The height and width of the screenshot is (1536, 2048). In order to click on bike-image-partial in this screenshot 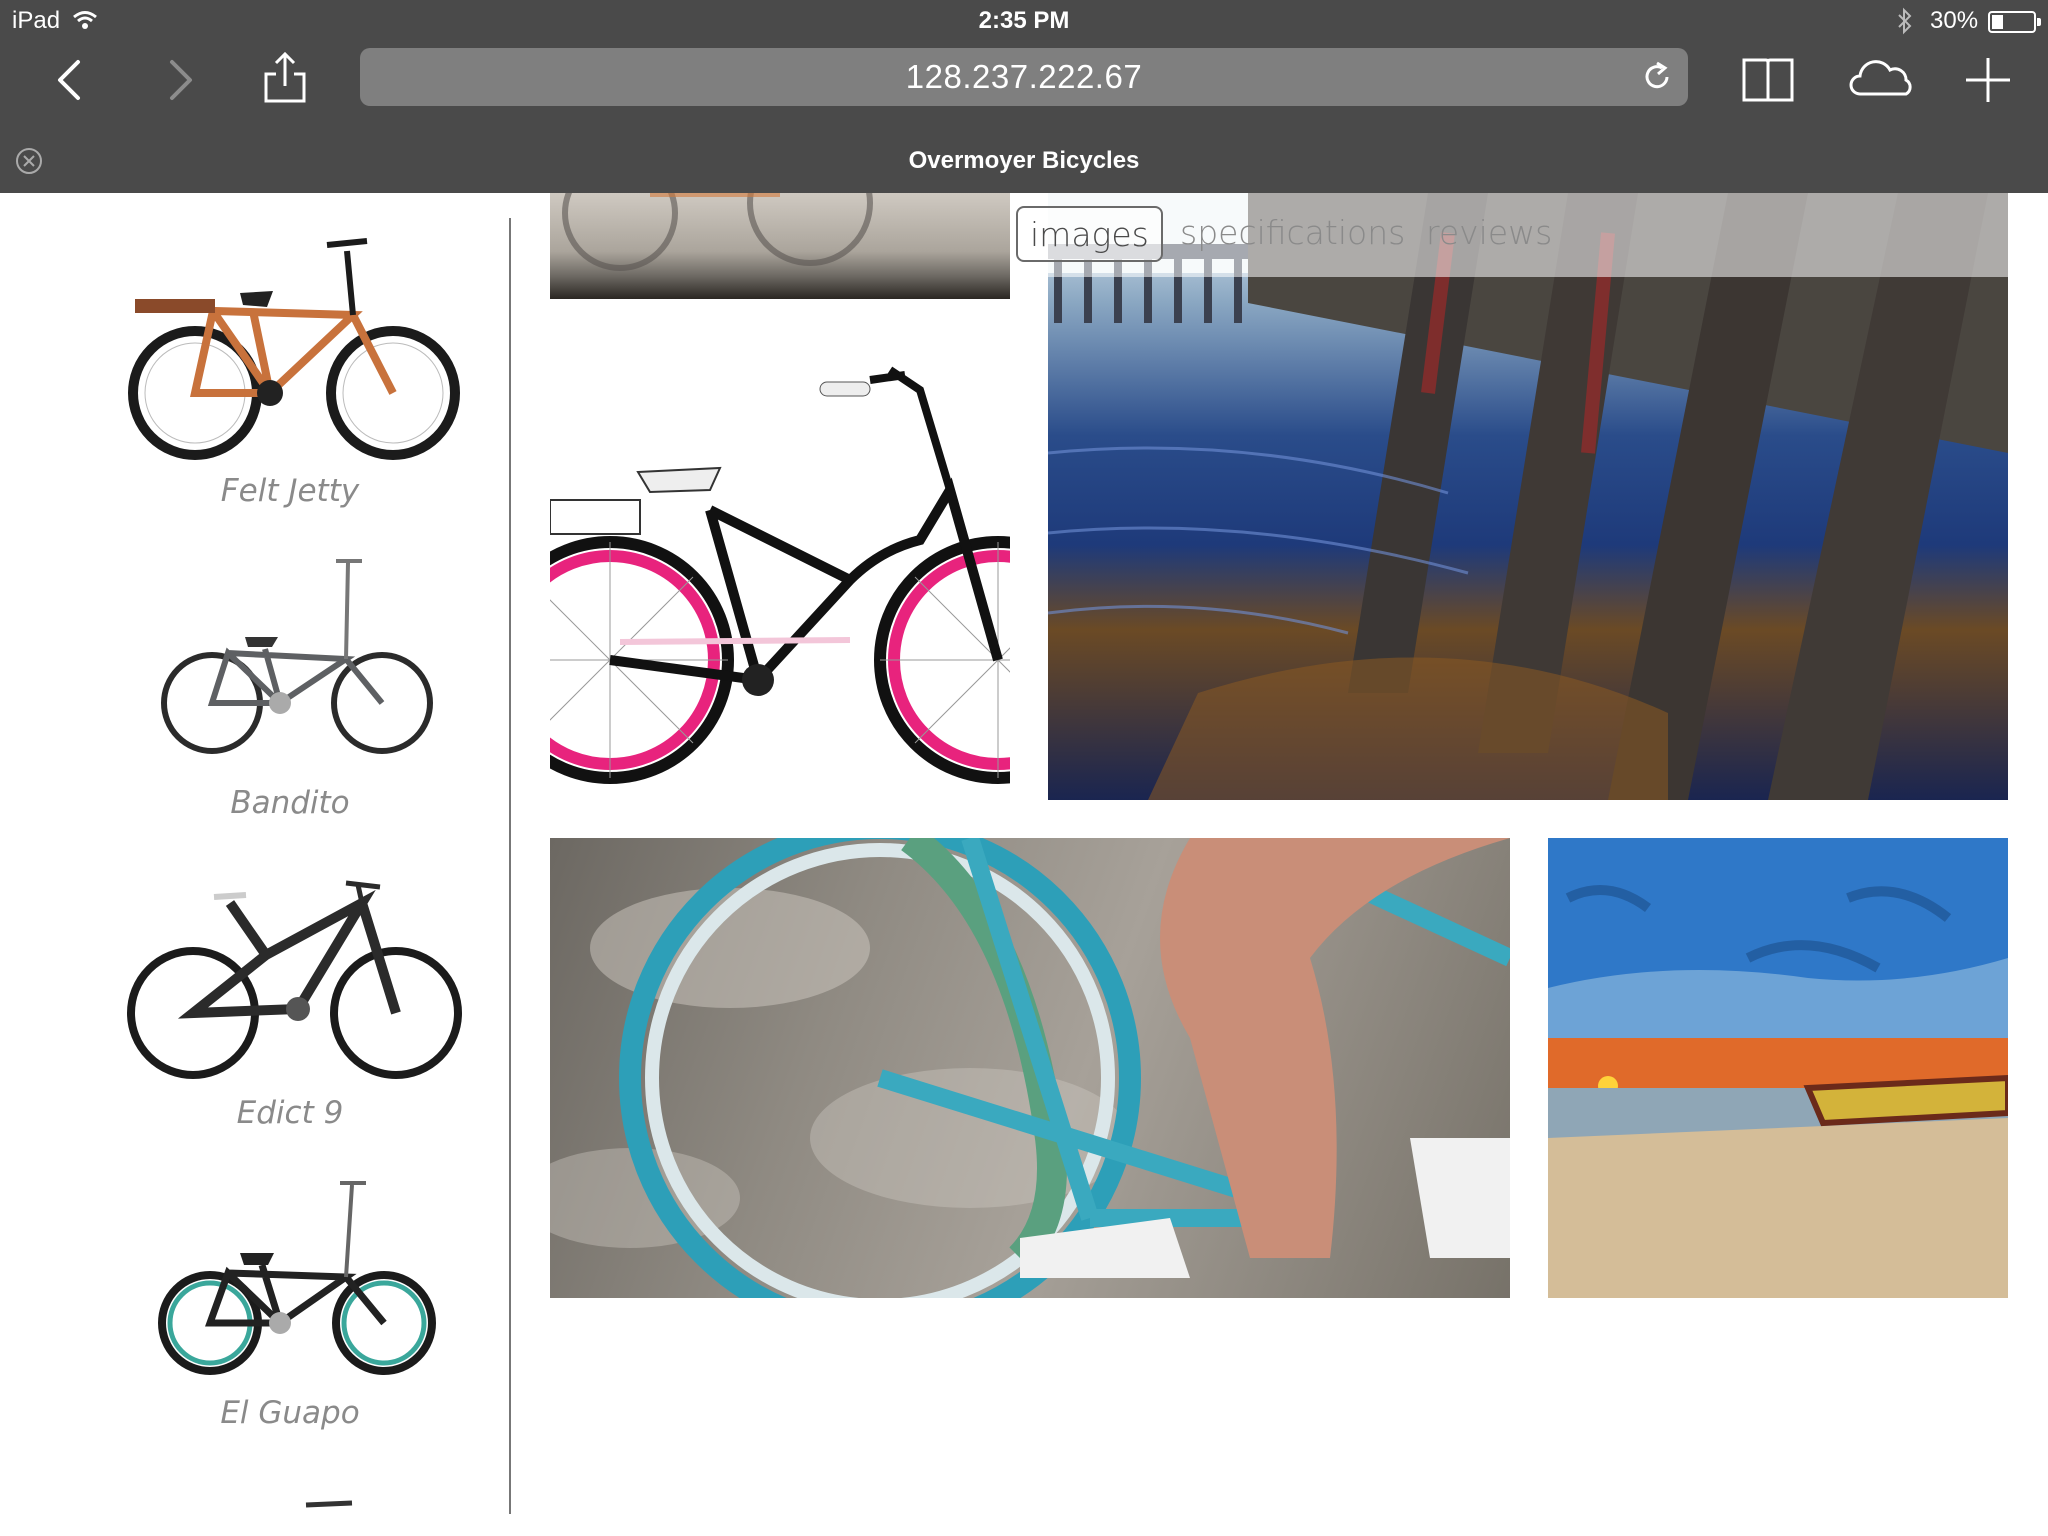, I will do `click(329, 1504)`.